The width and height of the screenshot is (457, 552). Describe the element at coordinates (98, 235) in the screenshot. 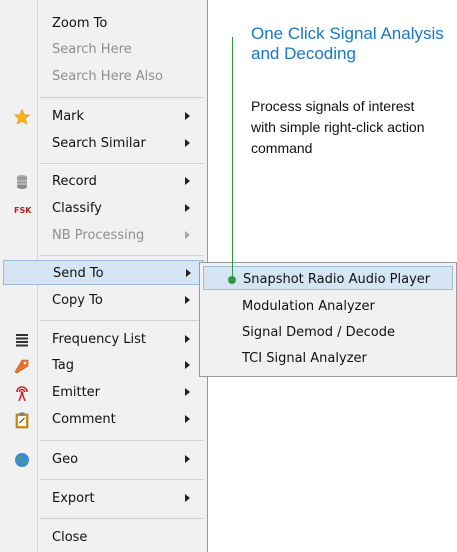

I see `menu-item-label: NB Processing` at that location.